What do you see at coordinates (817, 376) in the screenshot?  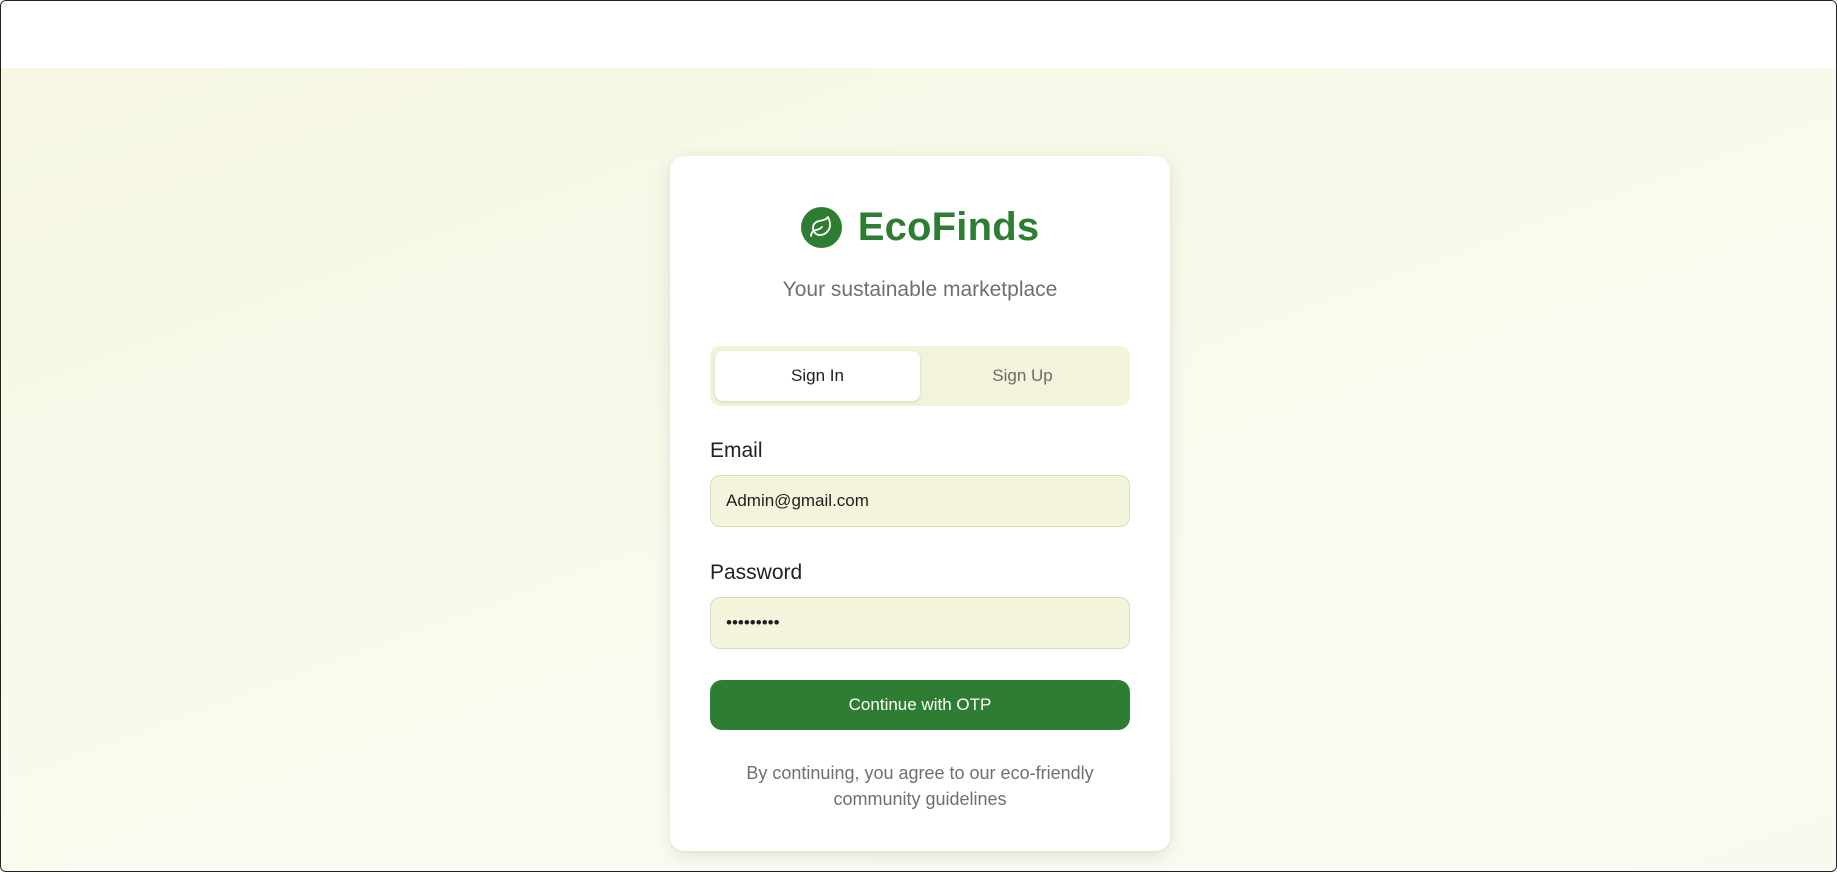 I see `tab-sign-in: Sign In` at bounding box center [817, 376].